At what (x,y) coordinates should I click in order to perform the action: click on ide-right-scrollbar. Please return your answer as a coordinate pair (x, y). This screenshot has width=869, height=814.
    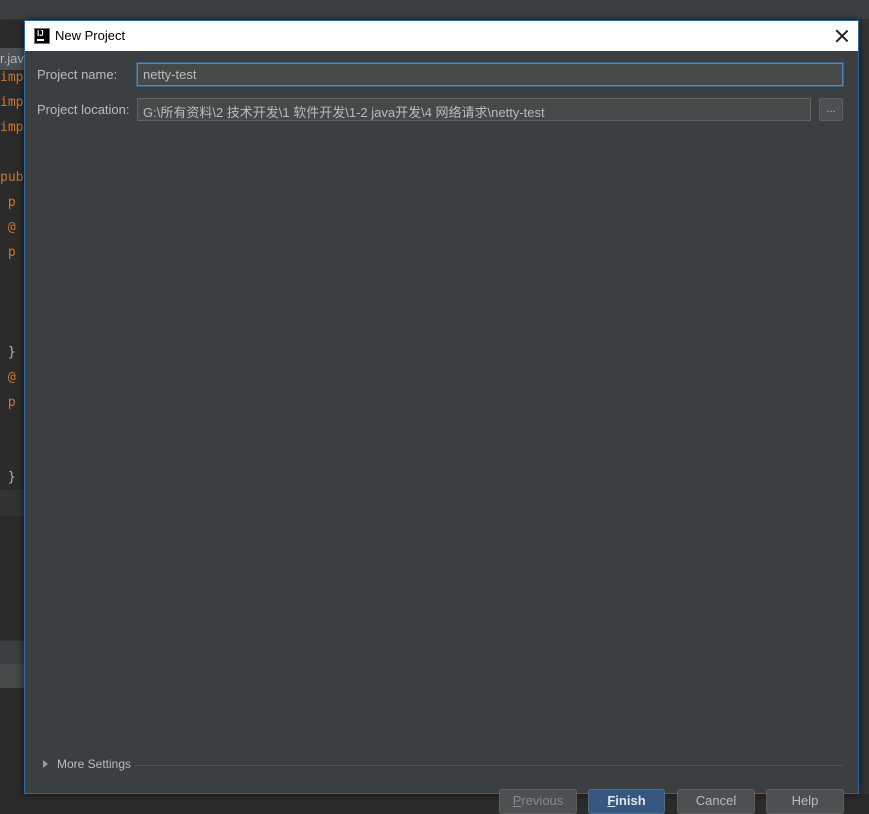
    Looking at the image, I should click on (863, 407).